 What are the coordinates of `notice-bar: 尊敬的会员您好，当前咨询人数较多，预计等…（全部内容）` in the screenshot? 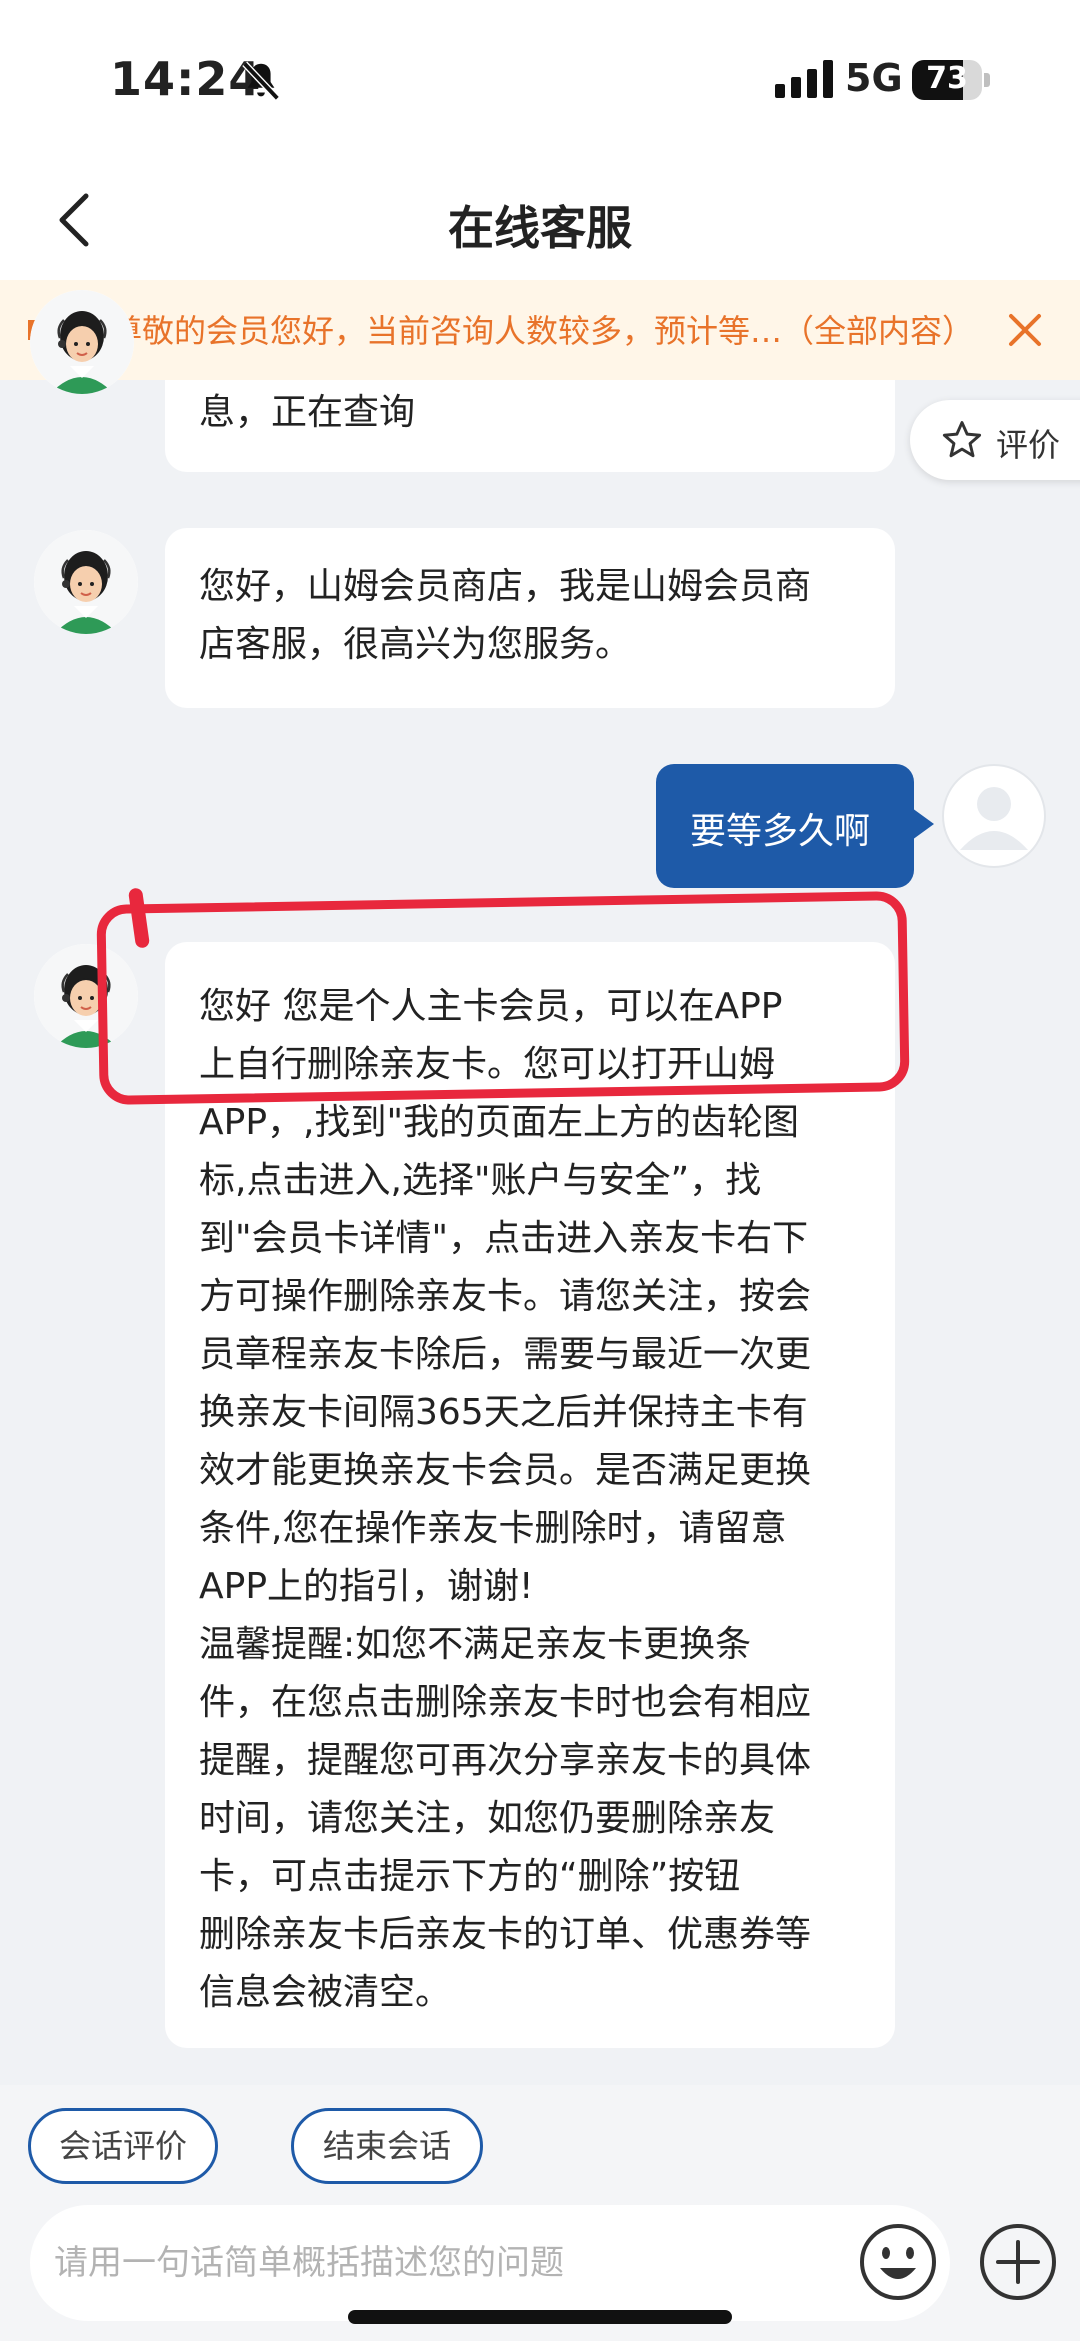 It's located at (540, 330).